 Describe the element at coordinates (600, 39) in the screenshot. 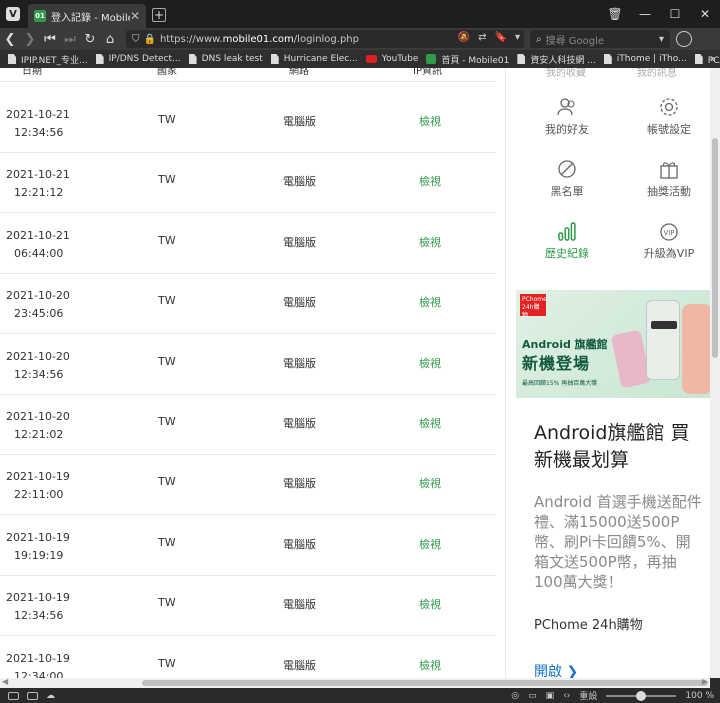

I see `search-input: ⌕ 搜尋 Google ▾` at that location.